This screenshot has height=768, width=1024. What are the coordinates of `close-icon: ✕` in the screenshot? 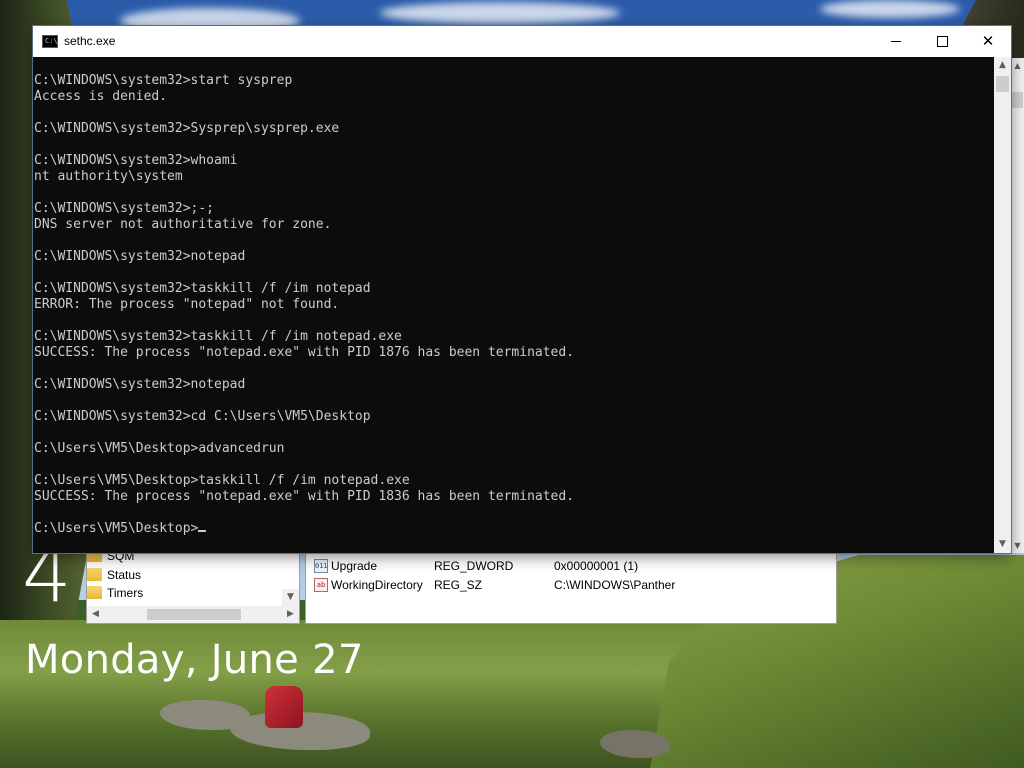 It's located at (988, 41).